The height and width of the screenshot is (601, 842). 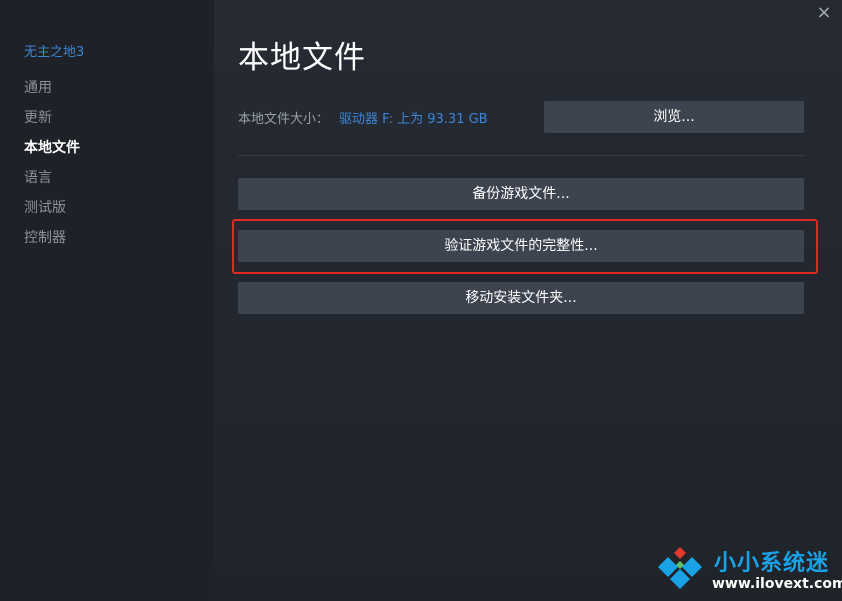 I want to click on watermark-name: 小小系统迷, so click(x=772, y=563).